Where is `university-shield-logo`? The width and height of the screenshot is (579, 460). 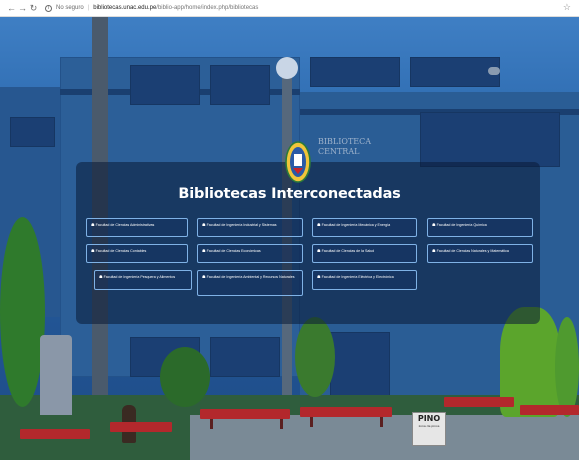 university-shield-logo is located at coordinates (298, 162).